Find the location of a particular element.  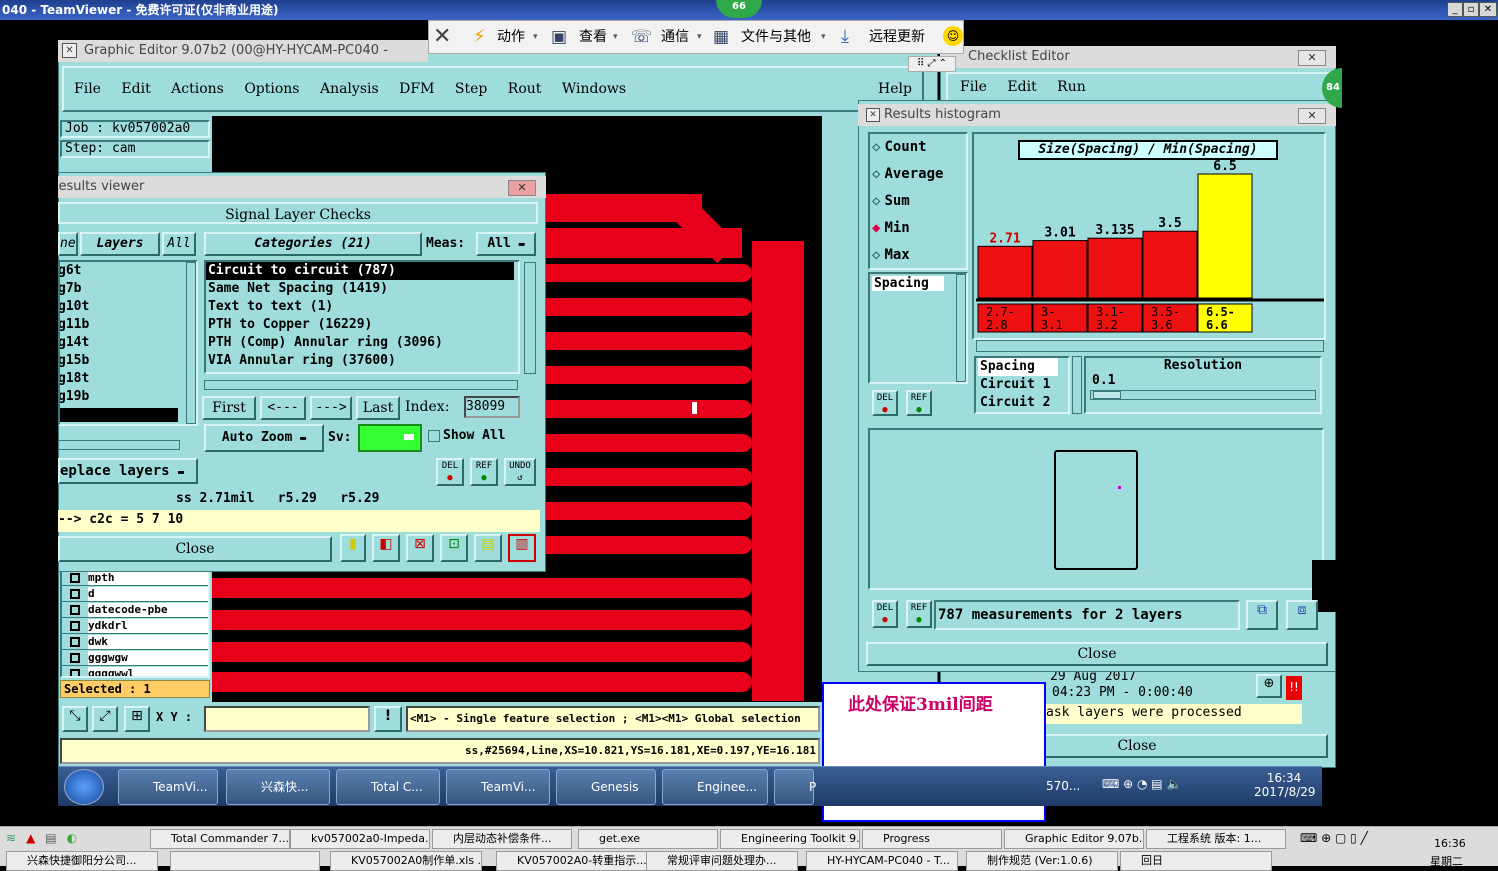

result-layer-item: g19b is located at coordinates (128, 397).